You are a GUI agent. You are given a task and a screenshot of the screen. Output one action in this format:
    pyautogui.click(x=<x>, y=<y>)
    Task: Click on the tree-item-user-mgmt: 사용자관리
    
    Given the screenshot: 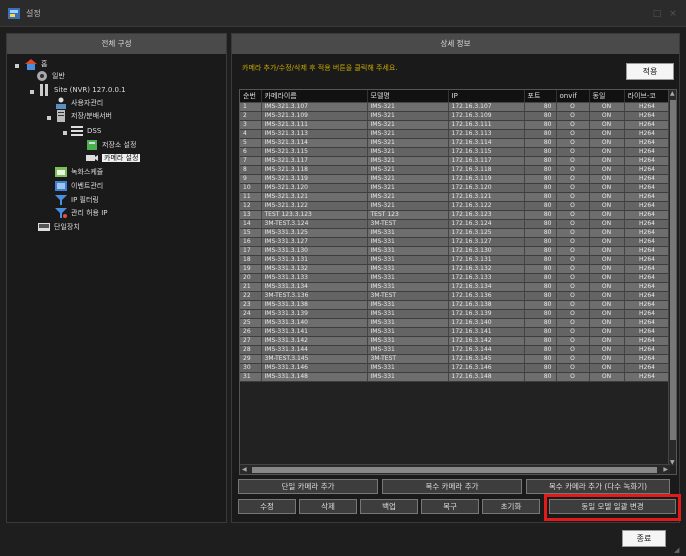 What is the action you would take?
    pyautogui.click(x=78, y=103)
    